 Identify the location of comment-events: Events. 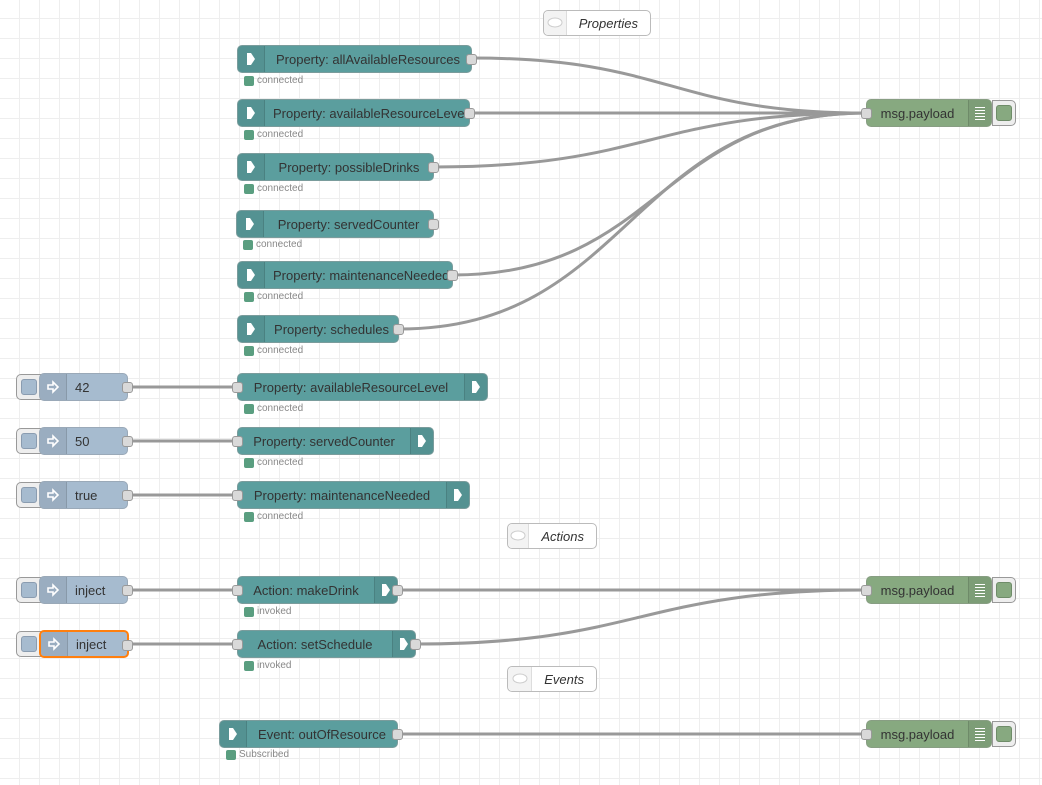
(552, 679).